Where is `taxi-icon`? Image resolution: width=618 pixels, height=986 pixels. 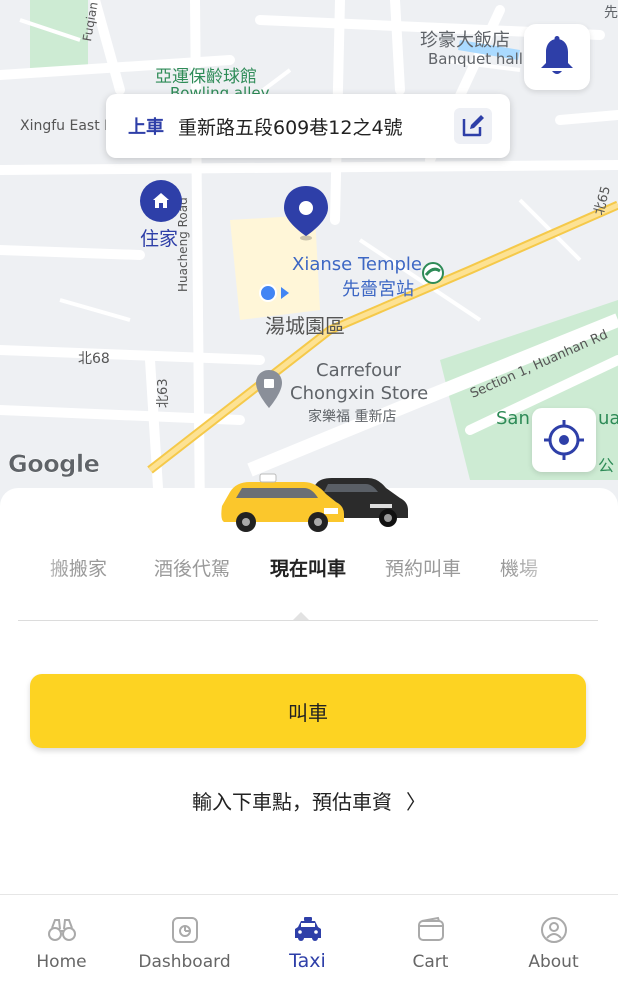
taxi-icon is located at coordinates (307, 929).